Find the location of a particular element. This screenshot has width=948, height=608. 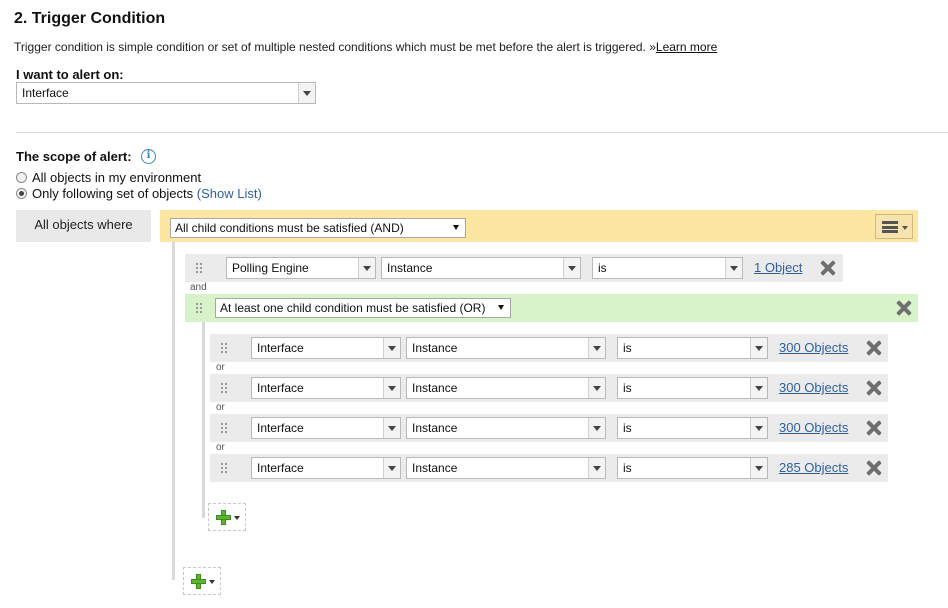

or-tree-line is located at coordinates (203, 420).